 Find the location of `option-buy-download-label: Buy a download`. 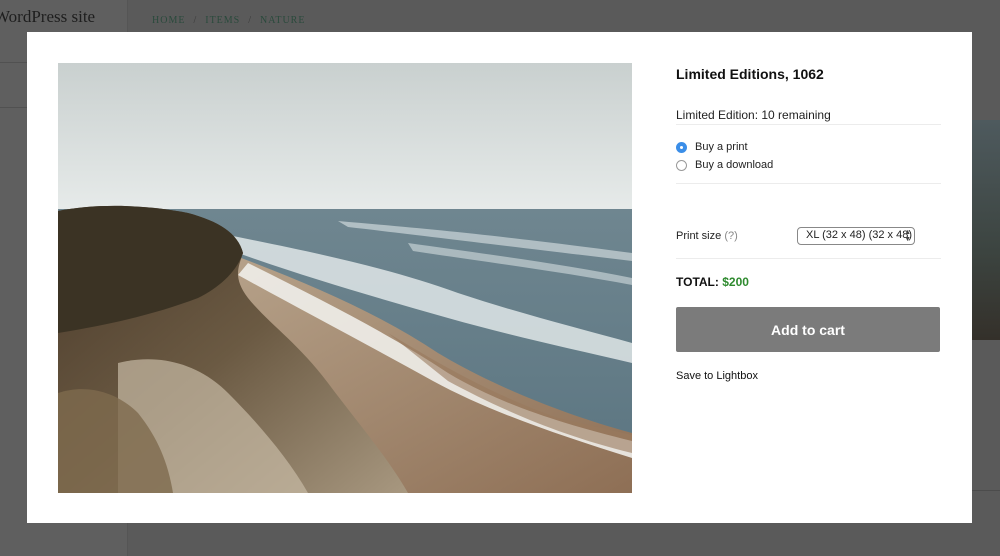

option-buy-download-label: Buy a download is located at coordinates (734, 165).